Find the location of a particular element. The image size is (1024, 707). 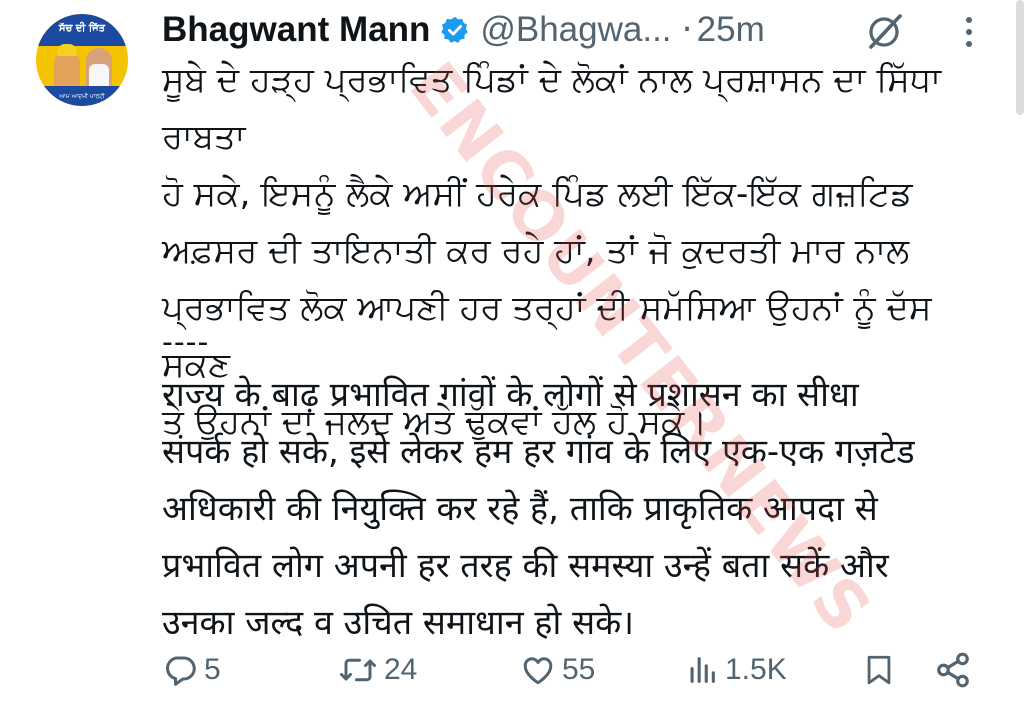

repost-icon is located at coordinates (358, 670).